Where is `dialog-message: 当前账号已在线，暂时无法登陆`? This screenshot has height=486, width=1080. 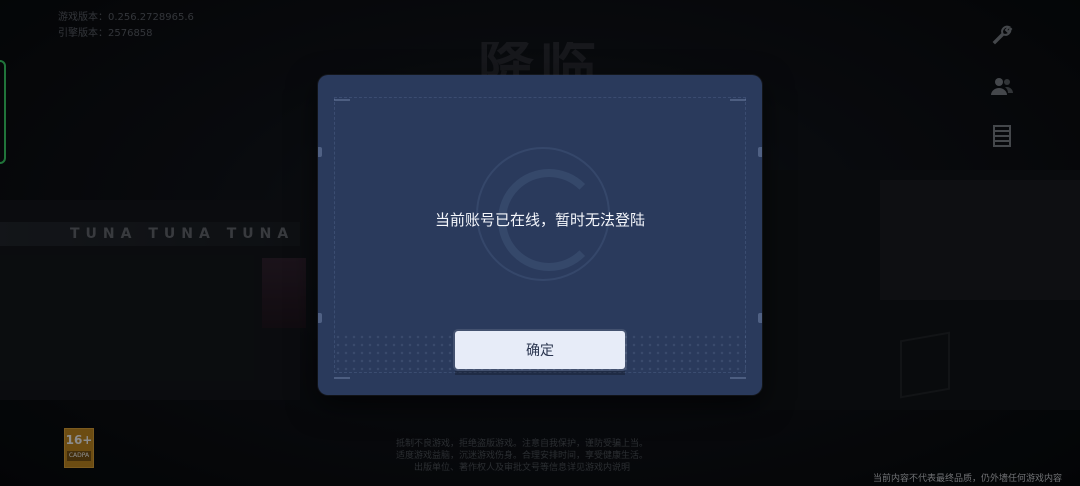 dialog-message: 当前账号已在线，暂时无法登陆 is located at coordinates (539, 220).